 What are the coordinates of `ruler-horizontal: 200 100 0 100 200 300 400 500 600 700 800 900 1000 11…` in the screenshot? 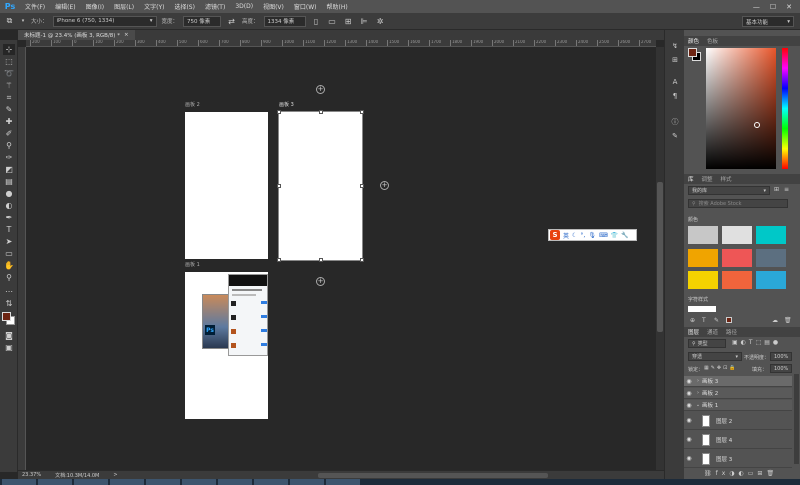 It's located at (341, 43).